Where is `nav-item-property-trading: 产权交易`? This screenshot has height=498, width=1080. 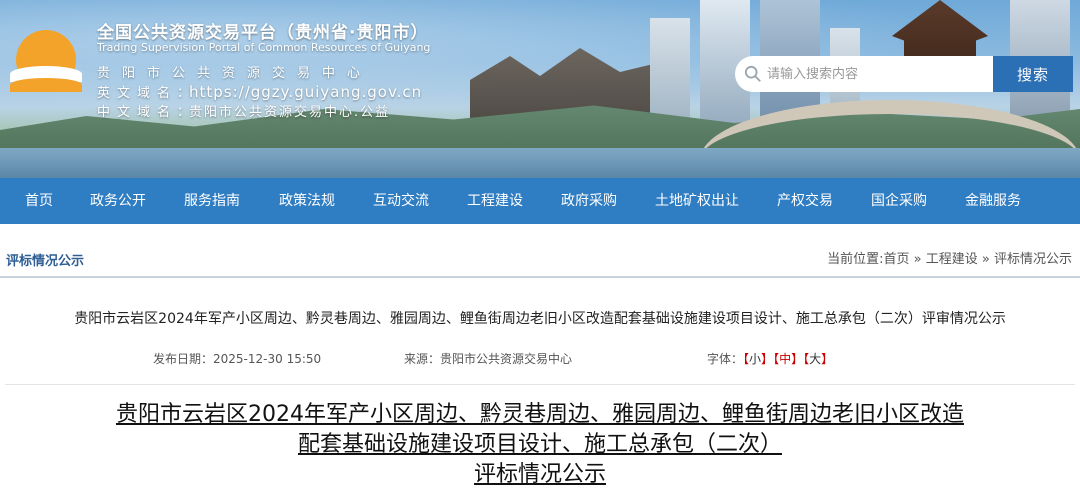
nav-item-property-trading: 产权交易 is located at coordinates (805, 201).